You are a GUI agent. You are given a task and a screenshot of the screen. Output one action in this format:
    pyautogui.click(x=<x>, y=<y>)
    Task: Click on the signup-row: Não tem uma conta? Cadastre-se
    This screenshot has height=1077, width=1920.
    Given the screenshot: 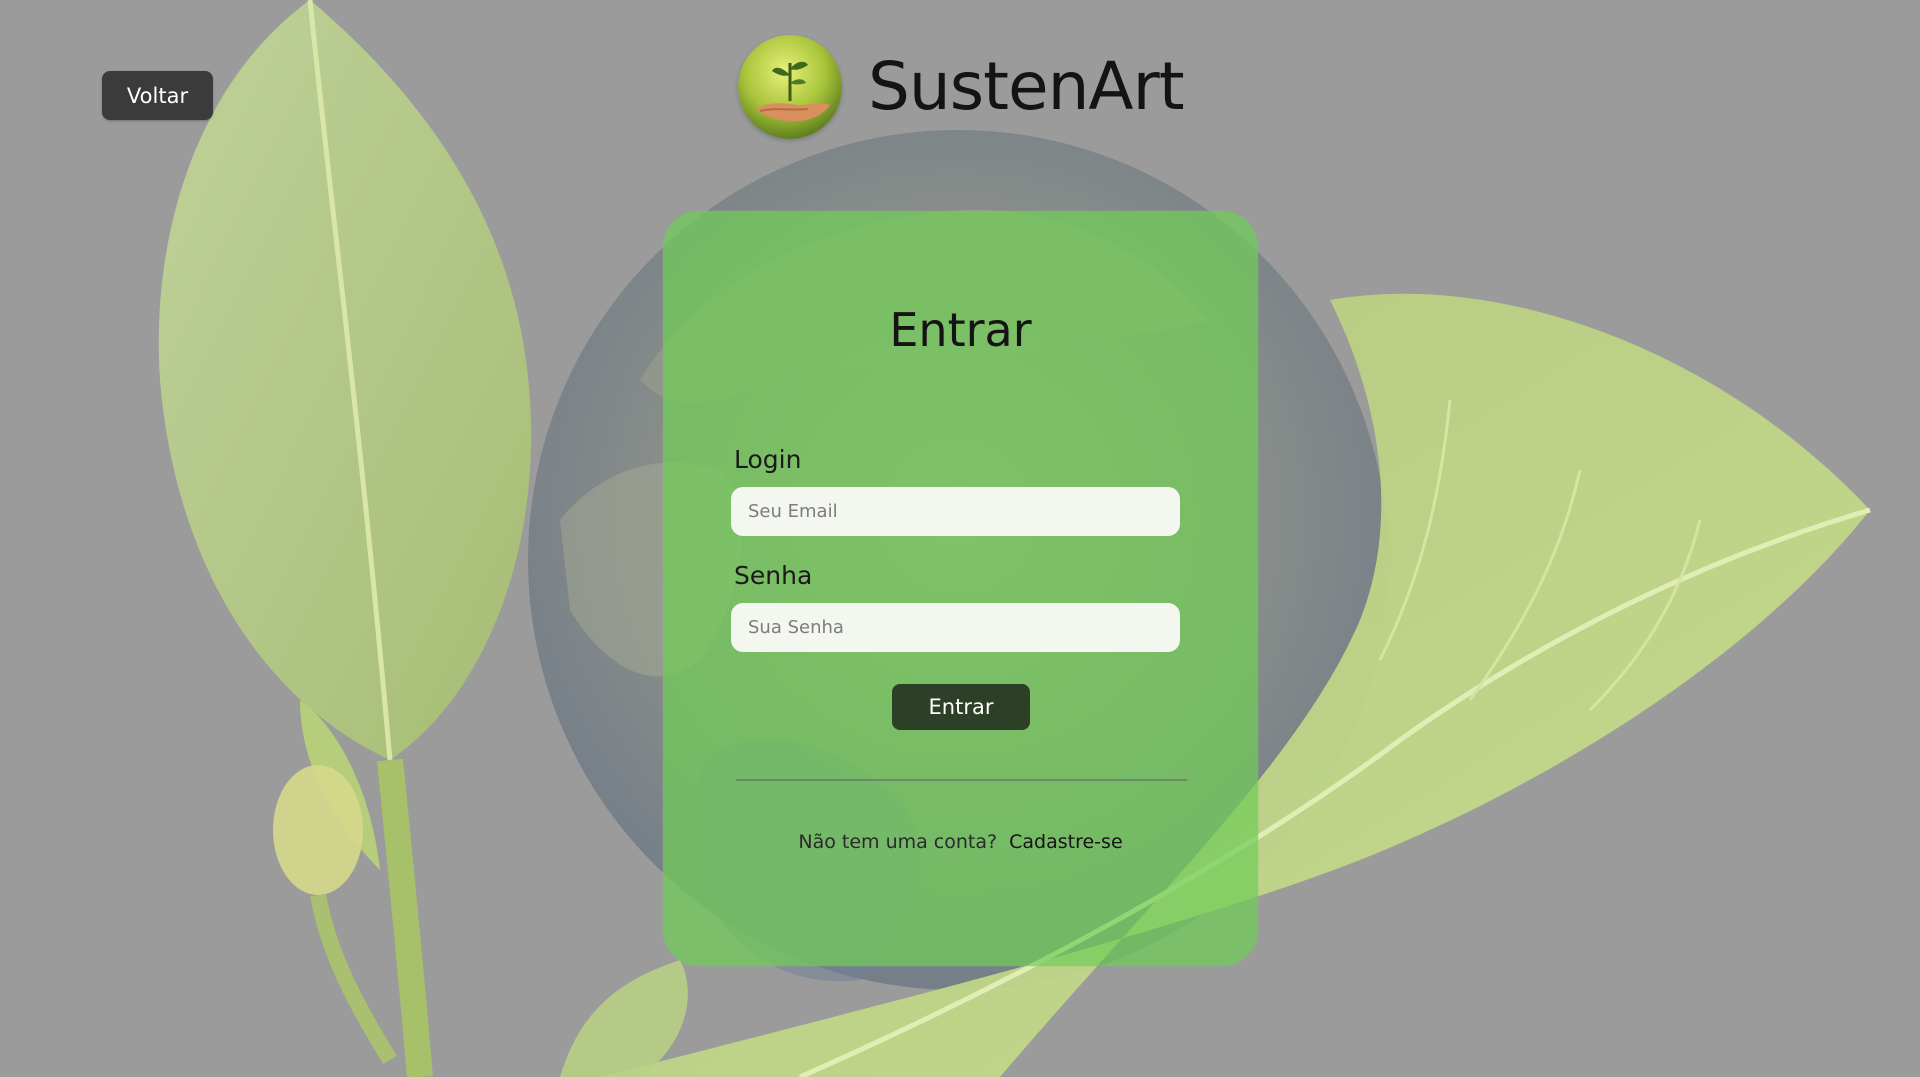 What is the action you would take?
    pyautogui.click(x=960, y=842)
    